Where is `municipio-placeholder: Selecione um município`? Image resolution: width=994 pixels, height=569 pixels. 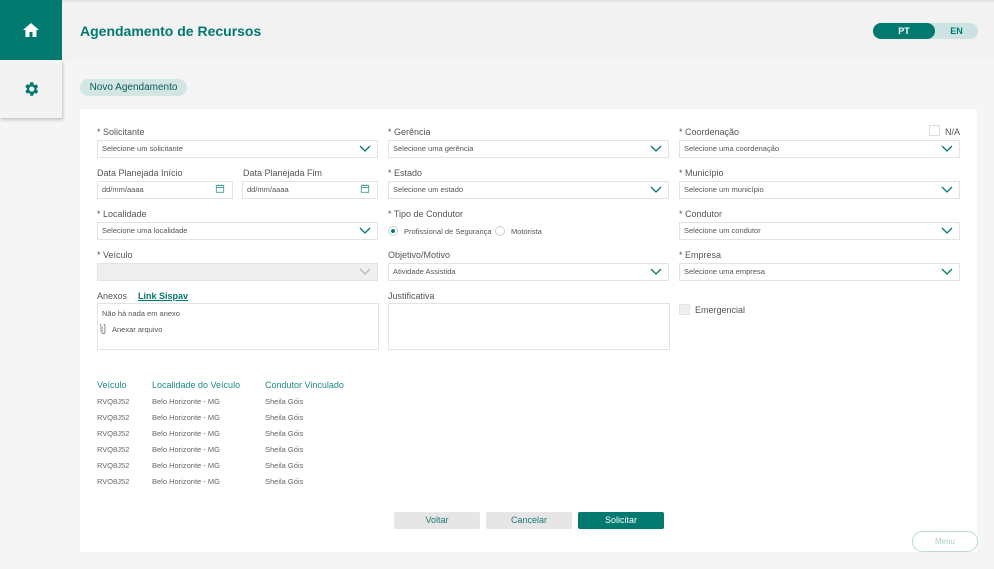
municipio-placeholder: Selecione um município is located at coordinates (724, 189).